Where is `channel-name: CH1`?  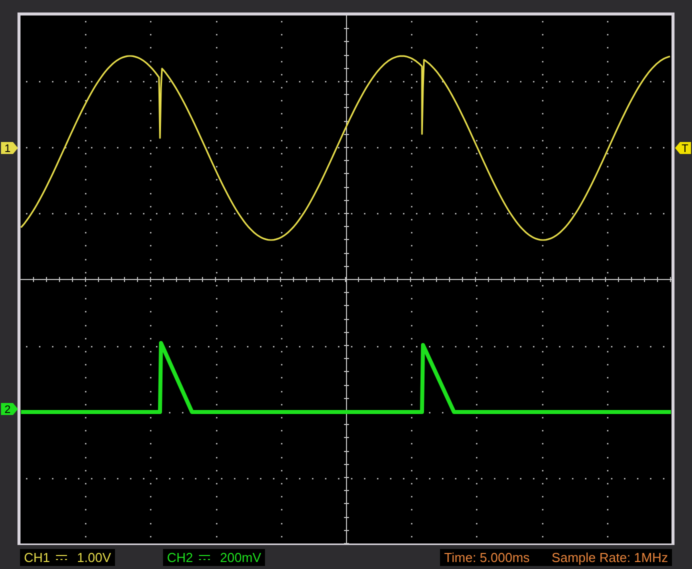
channel-name: CH1 is located at coordinates (37, 557).